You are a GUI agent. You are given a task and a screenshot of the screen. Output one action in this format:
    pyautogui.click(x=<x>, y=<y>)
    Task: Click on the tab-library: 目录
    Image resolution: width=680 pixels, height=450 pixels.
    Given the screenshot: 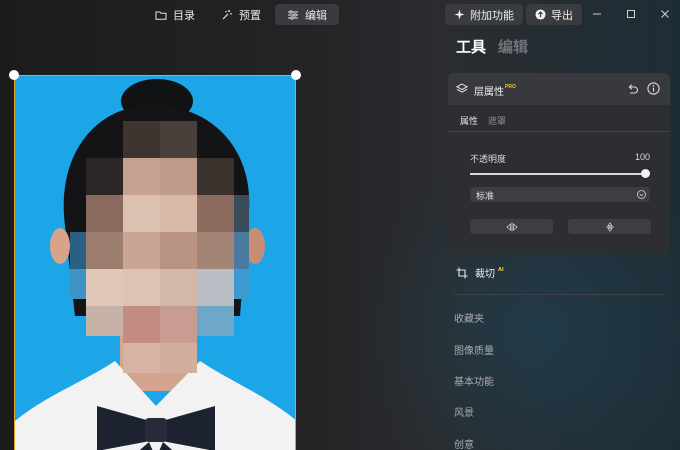 What is the action you would take?
    pyautogui.click(x=175, y=14)
    